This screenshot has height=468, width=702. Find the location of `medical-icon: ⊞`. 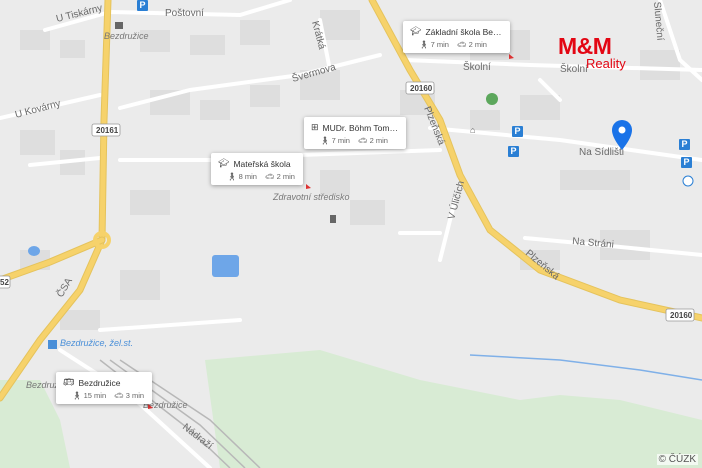

medical-icon: ⊞ is located at coordinates (315, 127).